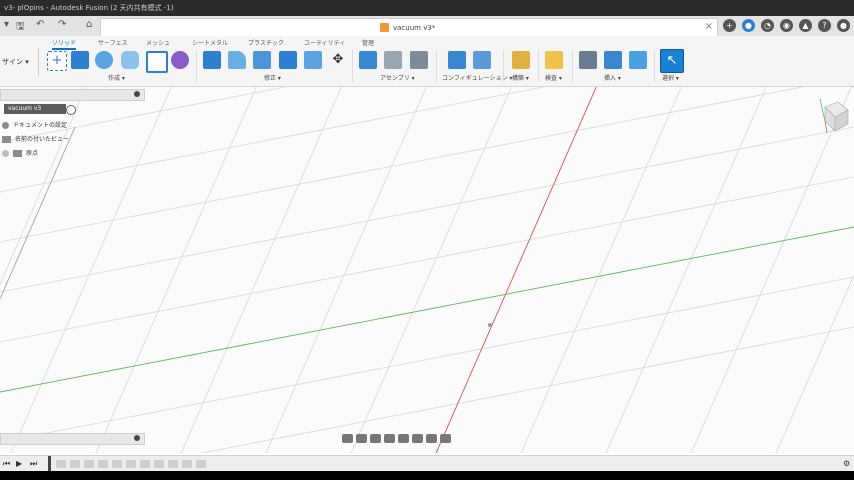 The height and width of the screenshot is (480, 854). What do you see at coordinates (846, 463) in the screenshot?
I see `timeline-settings-icon: ⚙` at bounding box center [846, 463].